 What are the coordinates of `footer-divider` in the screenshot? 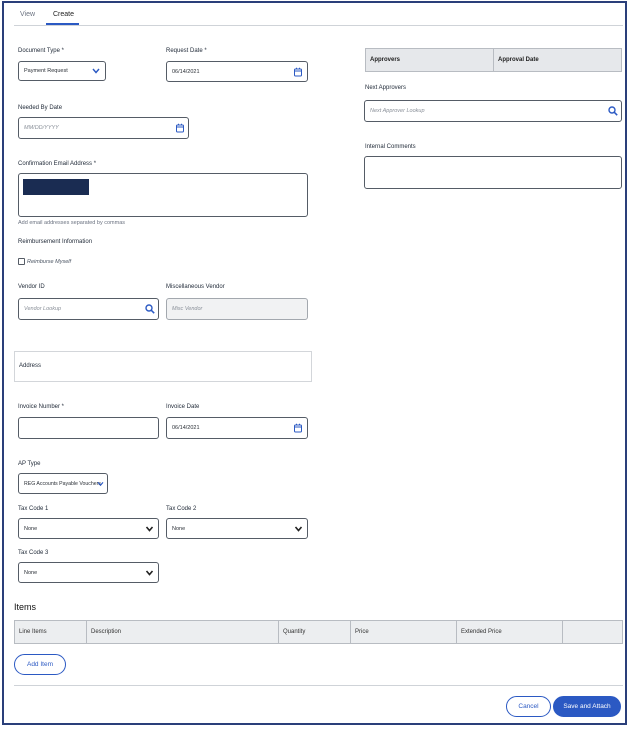 It's located at (318, 685).